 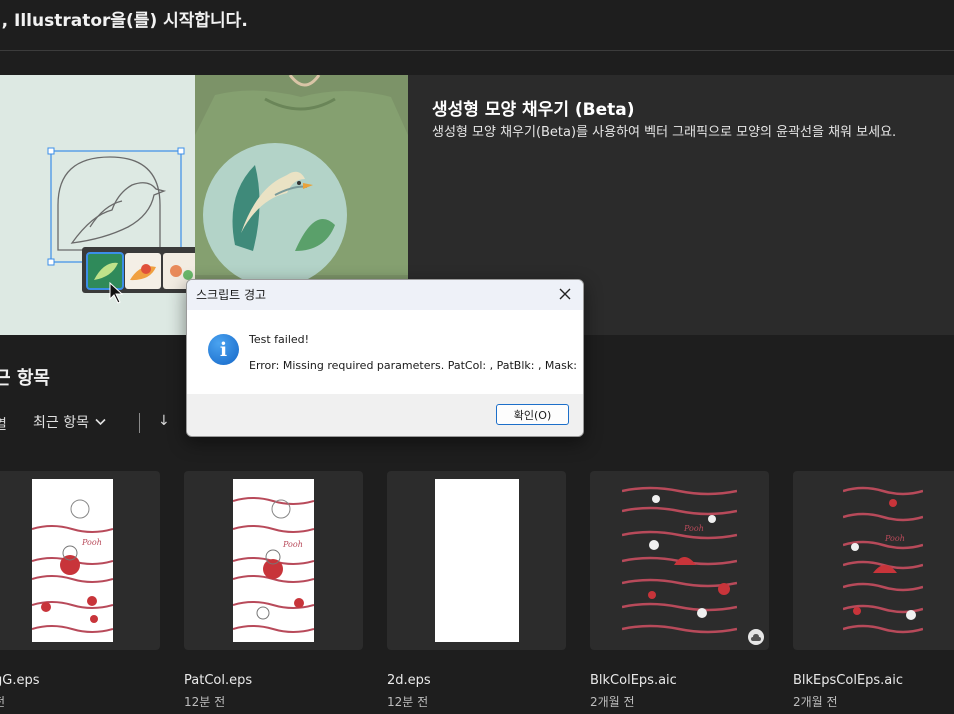 I want to click on recent-filter-dropdown: 최근 항목, so click(x=69, y=422).